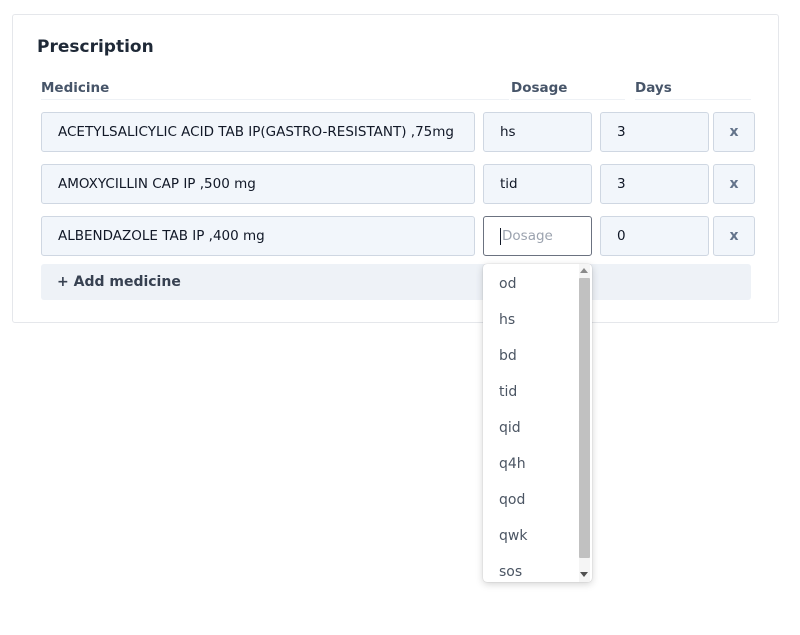  Describe the element at coordinates (693, 90) in the screenshot. I see `column-header-days: Days` at that location.